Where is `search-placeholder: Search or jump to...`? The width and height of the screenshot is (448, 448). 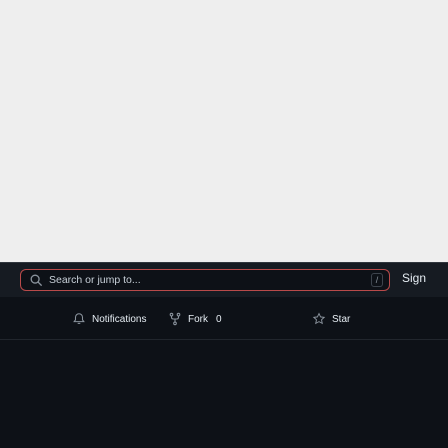
search-placeholder: Search or jump to... is located at coordinates (95, 280).